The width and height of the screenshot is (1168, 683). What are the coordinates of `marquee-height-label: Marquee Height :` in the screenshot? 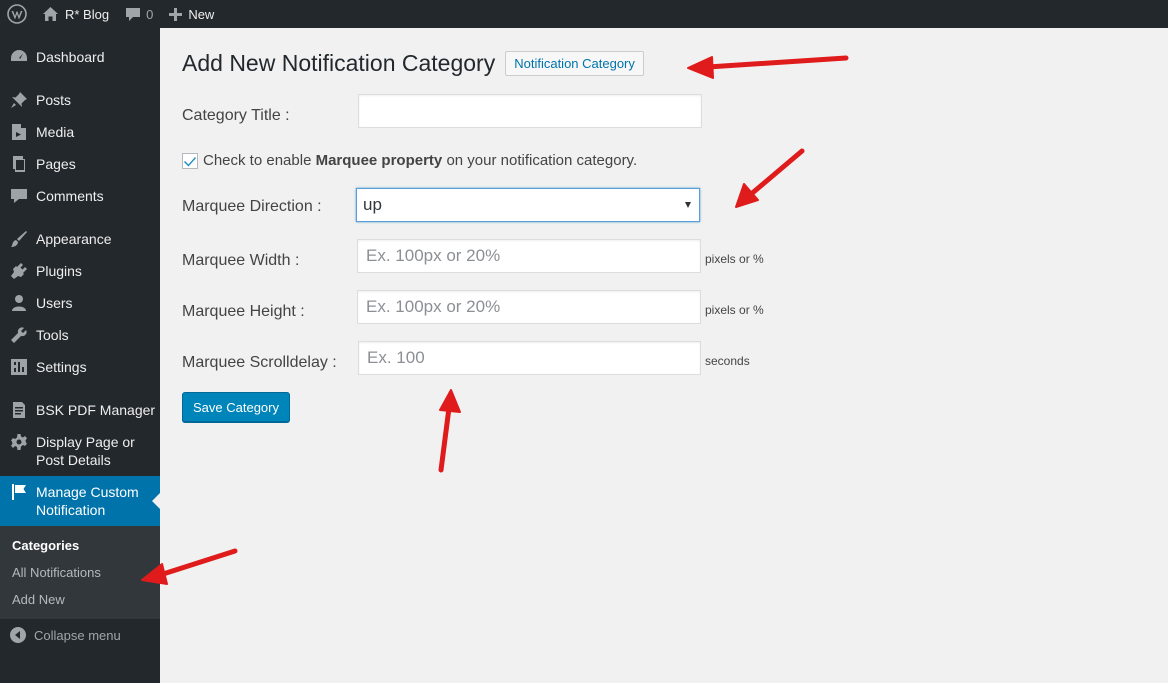 It's located at (243, 311).